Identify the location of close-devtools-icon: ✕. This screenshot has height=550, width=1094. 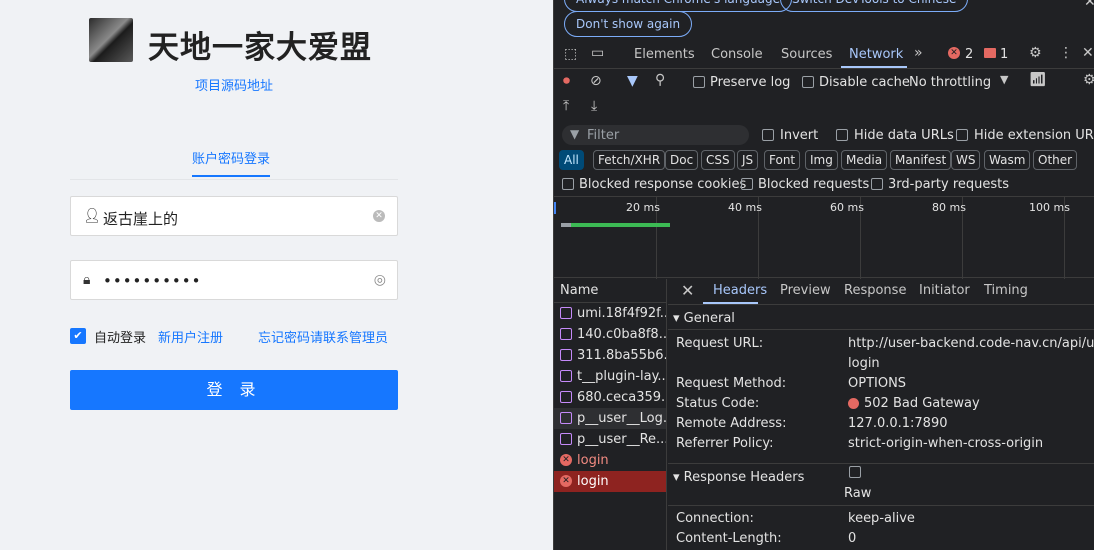
(1088, 53).